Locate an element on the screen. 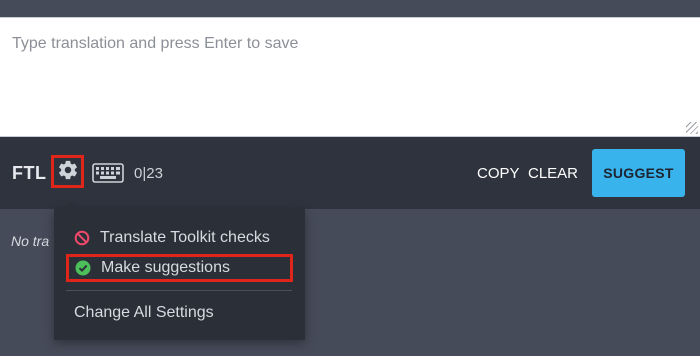 The height and width of the screenshot is (356, 700). keyboard-icon is located at coordinates (108, 175).